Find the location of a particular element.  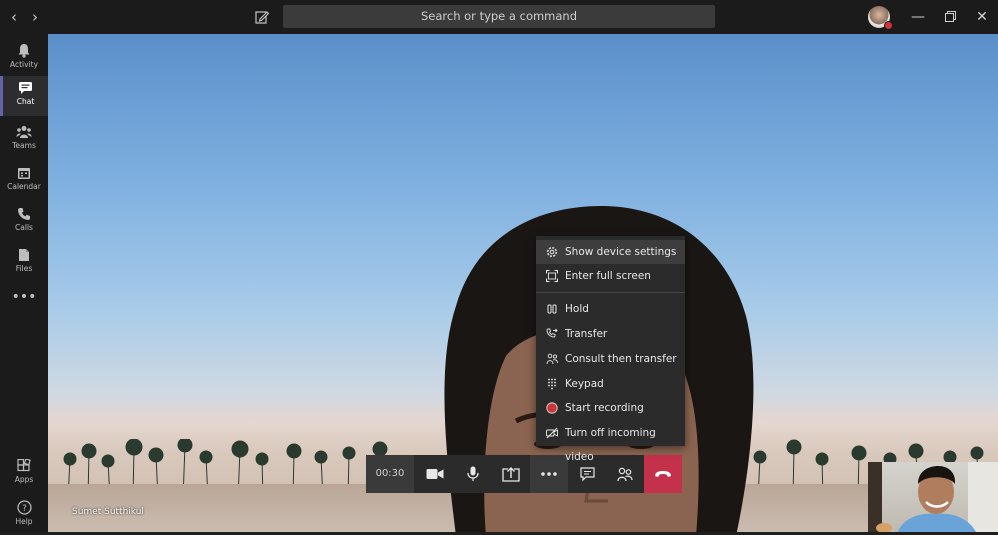

rail-item-activity: Activity is located at coordinates (24, 58).